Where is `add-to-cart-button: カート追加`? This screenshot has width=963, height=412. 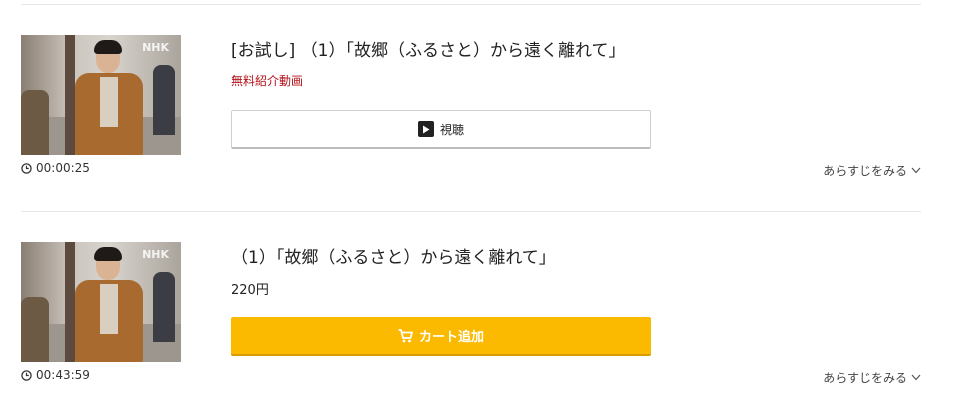
add-to-cart-button: カート追加 is located at coordinates (441, 336).